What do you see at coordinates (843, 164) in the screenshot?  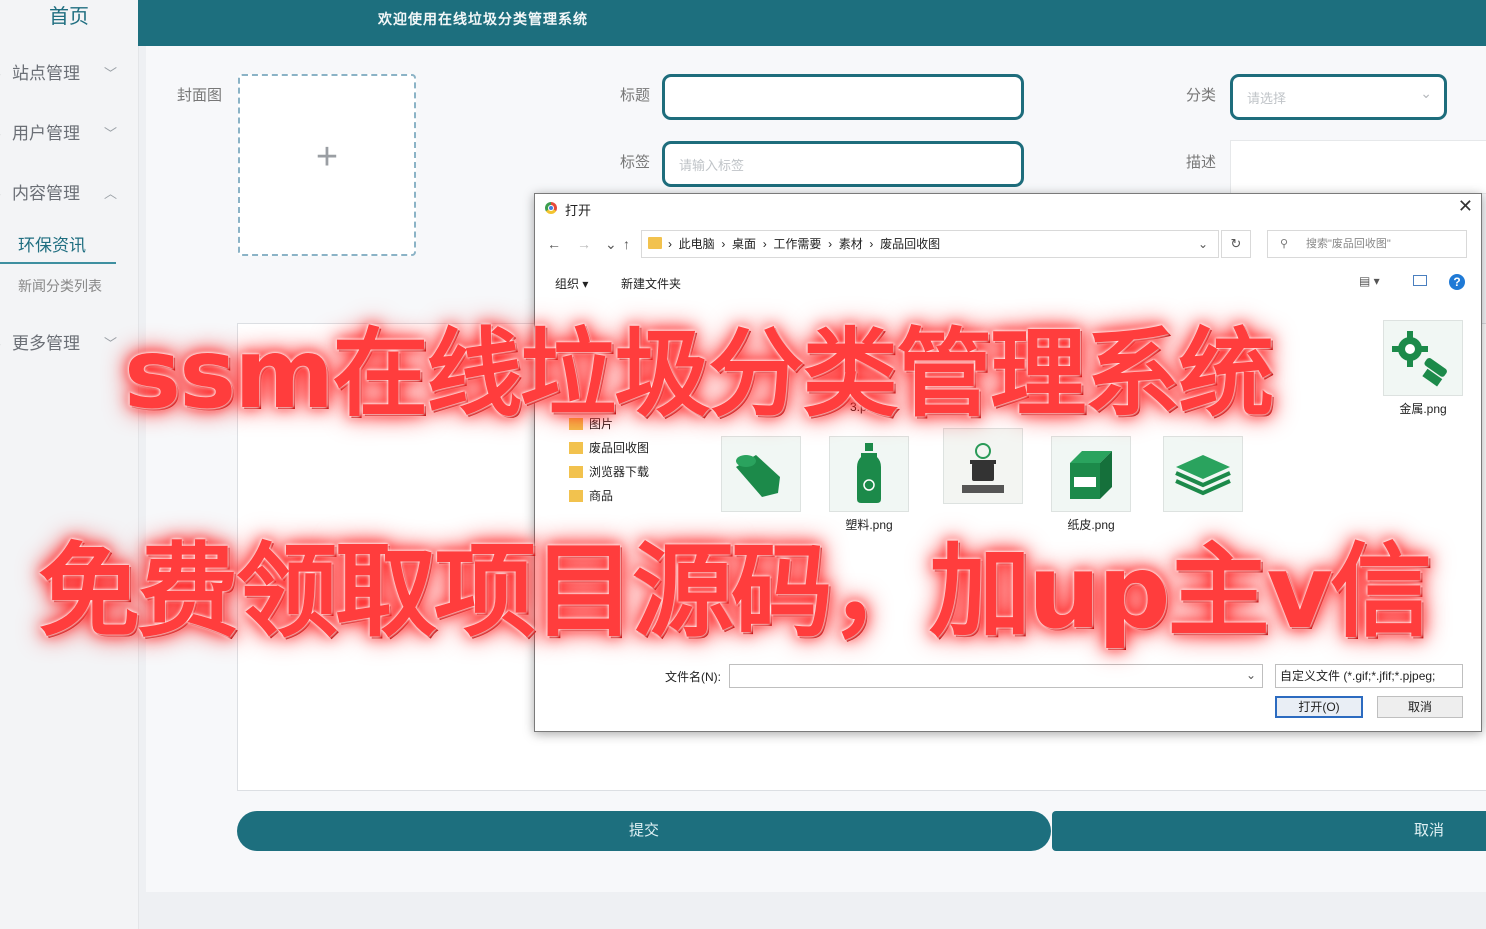 I see `tags-input: 请输入标签` at bounding box center [843, 164].